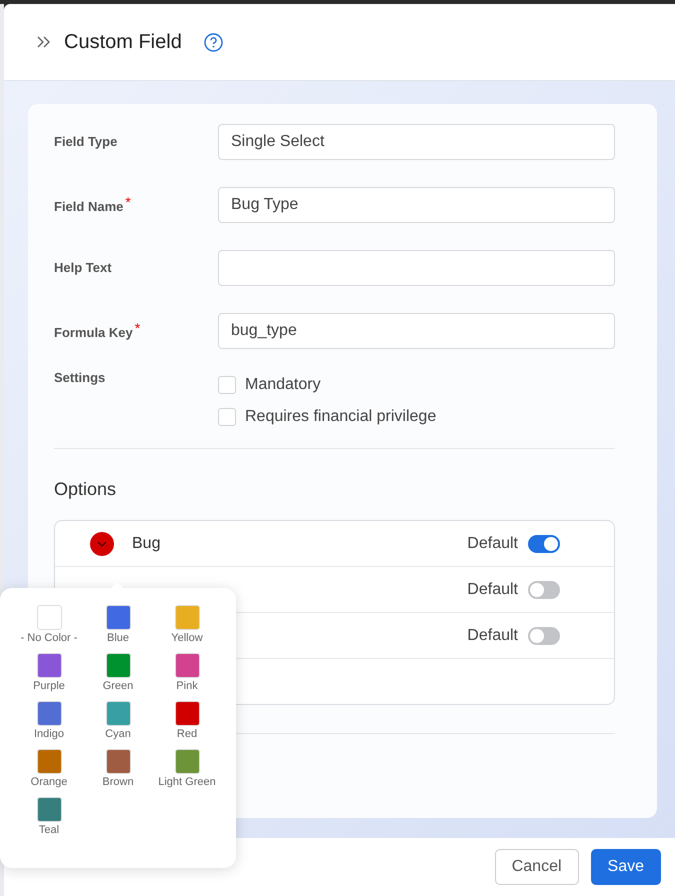 This screenshot has width=675, height=896. What do you see at coordinates (49, 638) in the screenshot?
I see `swatch-label: - No Color -` at bounding box center [49, 638].